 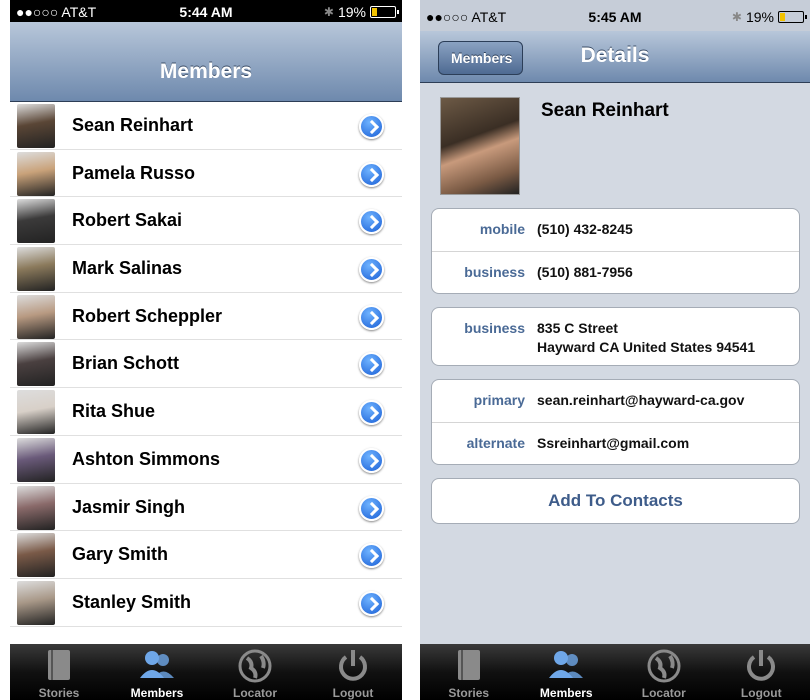 I want to click on member-name: Robert Sakai, so click(x=127, y=220).